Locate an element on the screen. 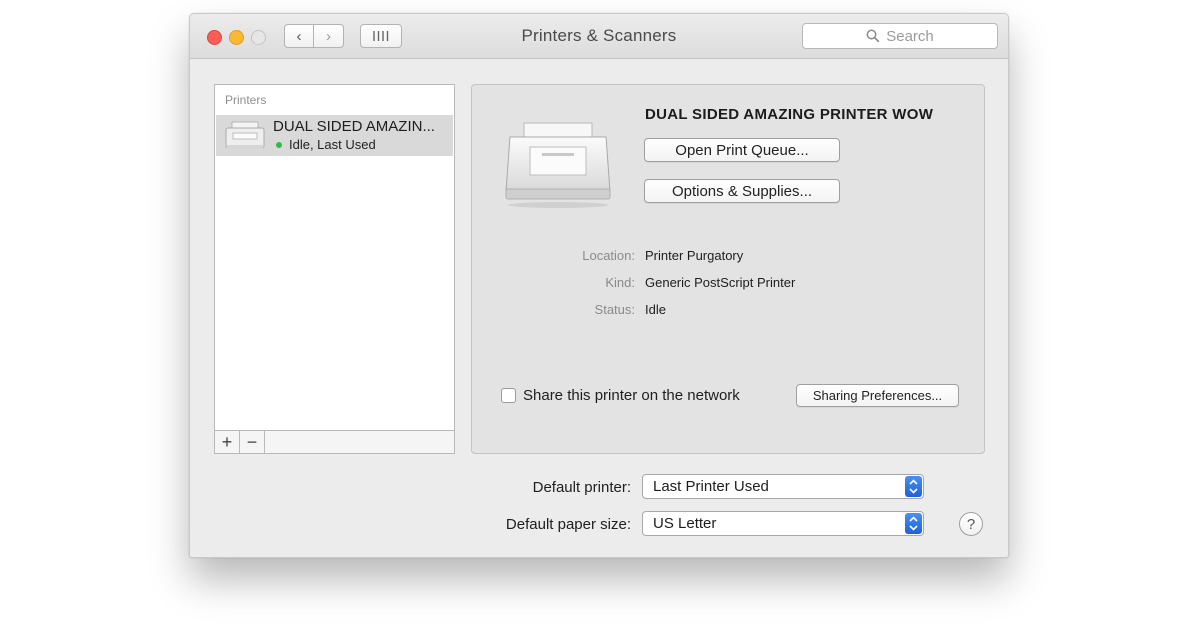 The image size is (1196, 628). share-printer-label: Share this printer on the network is located at coordinates (631, 395).